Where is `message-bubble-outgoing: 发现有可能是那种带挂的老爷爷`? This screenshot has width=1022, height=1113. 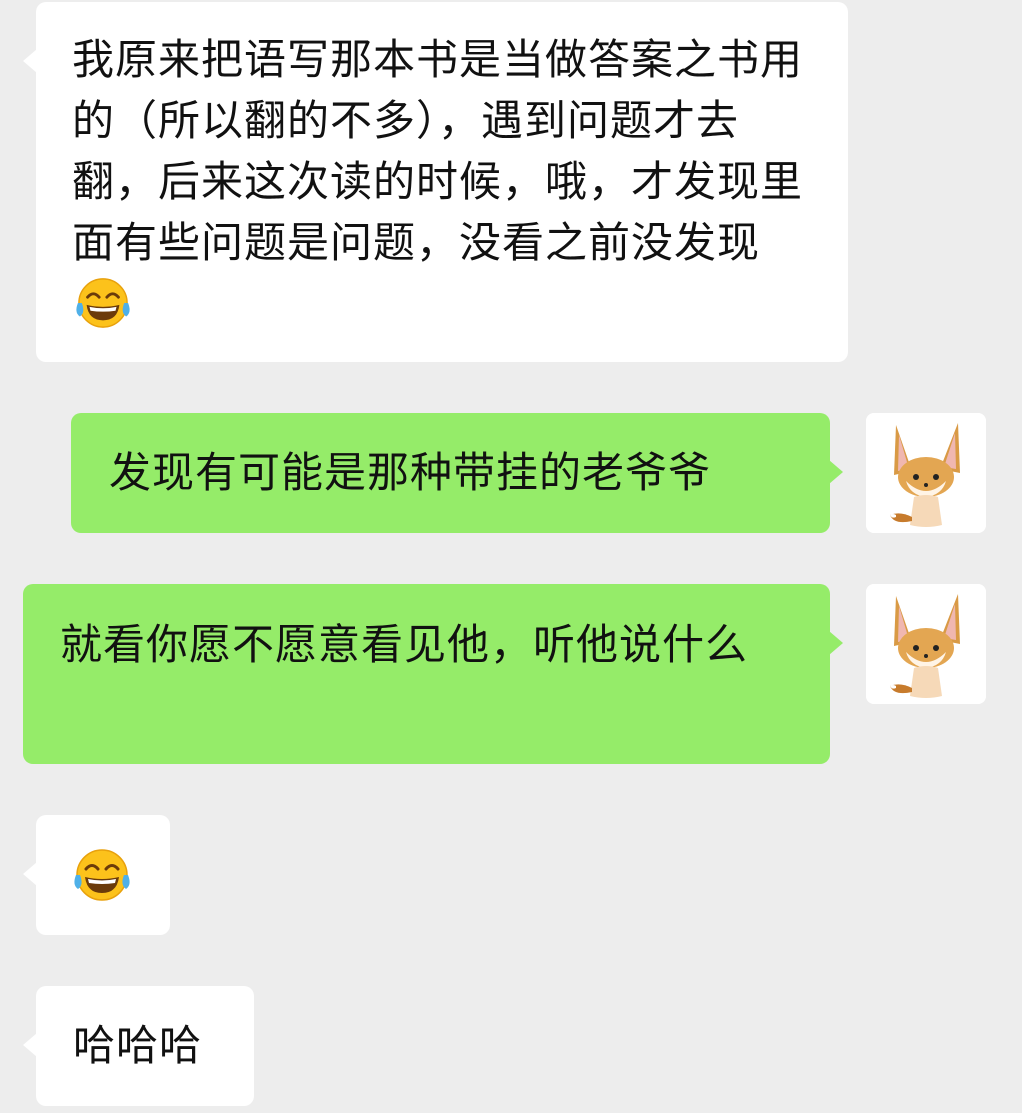 message-bubble-outgoing: 发现有可能是那种带挂的老爷爷 is located at coordinates (457, 473).